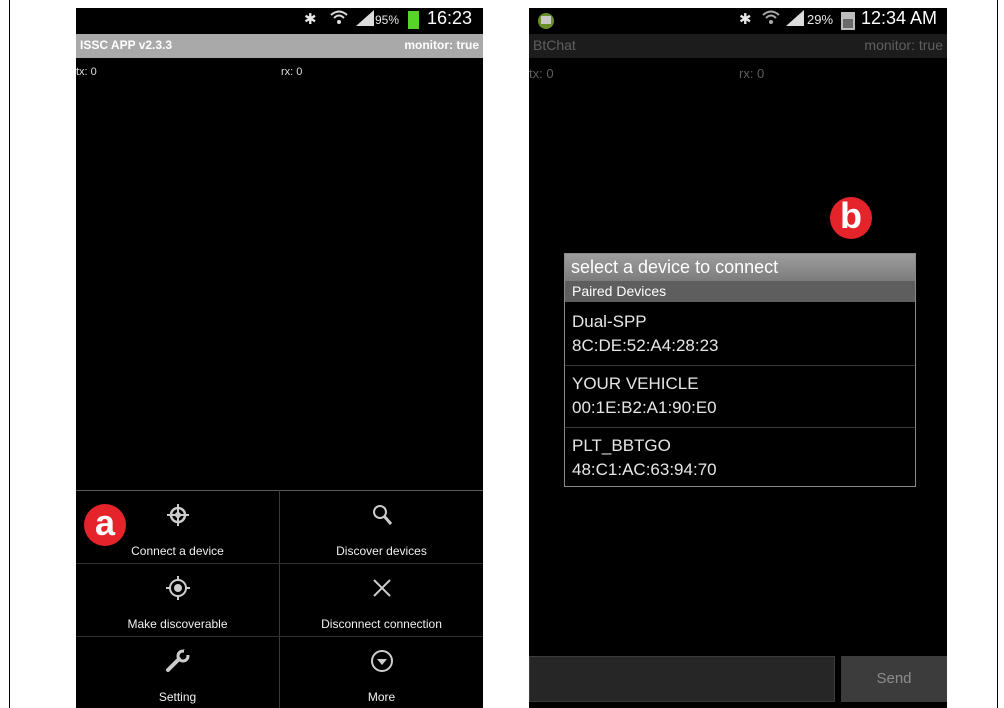  What do you see at coordinates (740, 291) in the screenshot?
I see `dialog-section-header: Paired Devices` at bounding box center [740, 291].